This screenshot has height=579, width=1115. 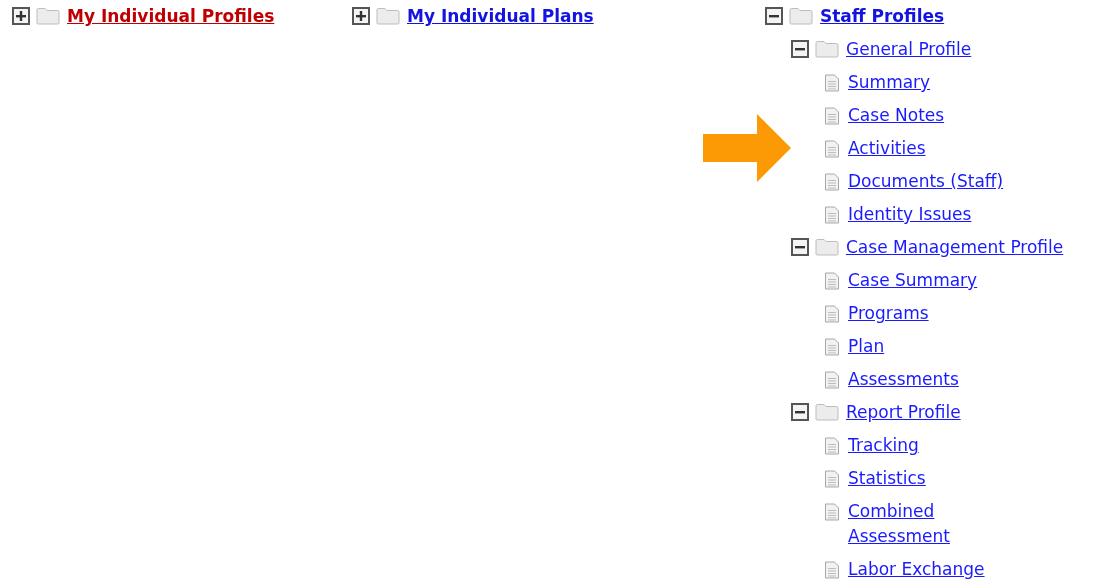 What do you see at coordinates (883, 445) in the screenshot?
I see `tree-link: Tracking` at bounding box center [883, 445].